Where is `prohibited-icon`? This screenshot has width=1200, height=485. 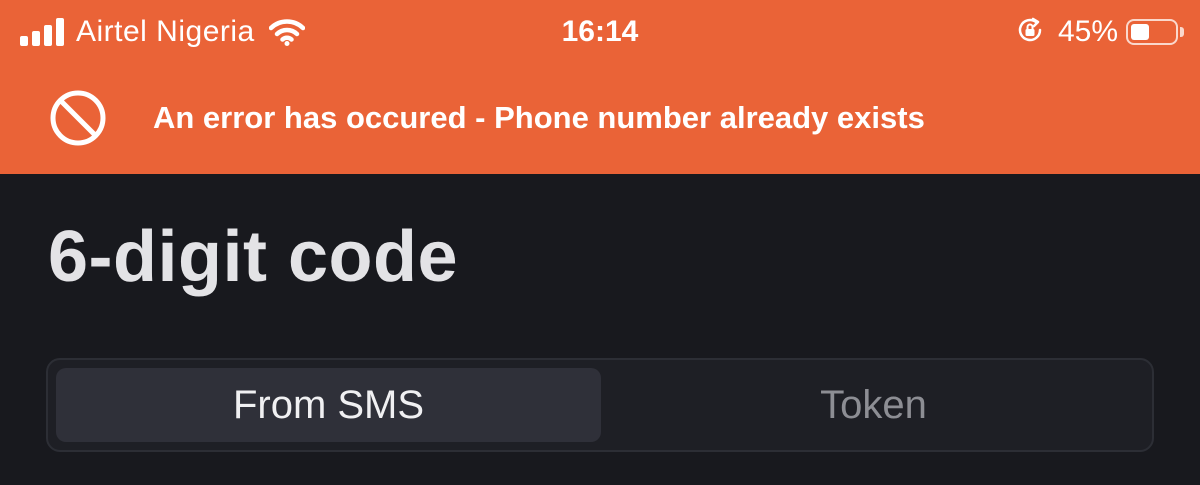 prohibited-icon is located at coordinates (78, 120).